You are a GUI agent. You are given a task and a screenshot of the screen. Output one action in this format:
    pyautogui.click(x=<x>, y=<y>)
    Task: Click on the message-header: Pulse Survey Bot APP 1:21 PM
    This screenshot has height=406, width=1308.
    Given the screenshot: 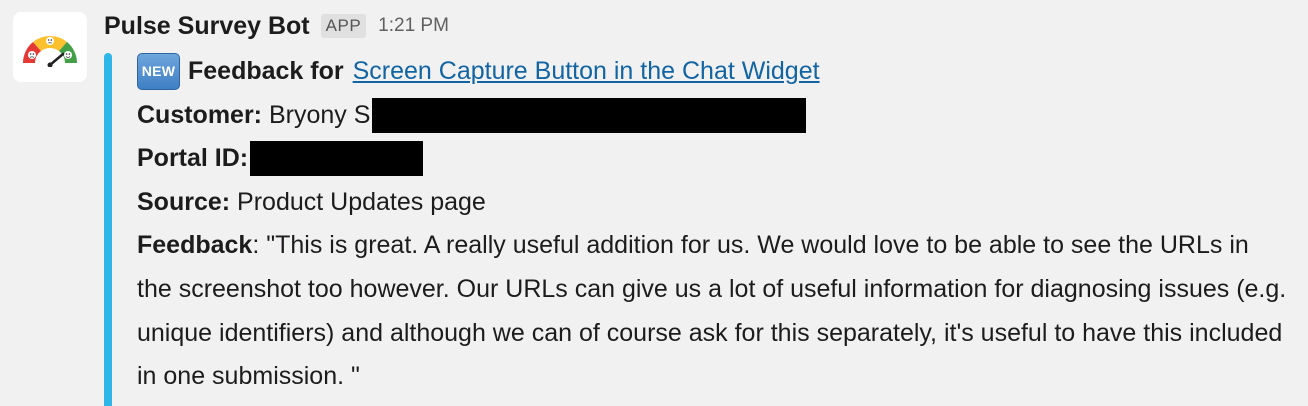 What is the action you would take?
    pyautogui.click(x=276, y=26)
    